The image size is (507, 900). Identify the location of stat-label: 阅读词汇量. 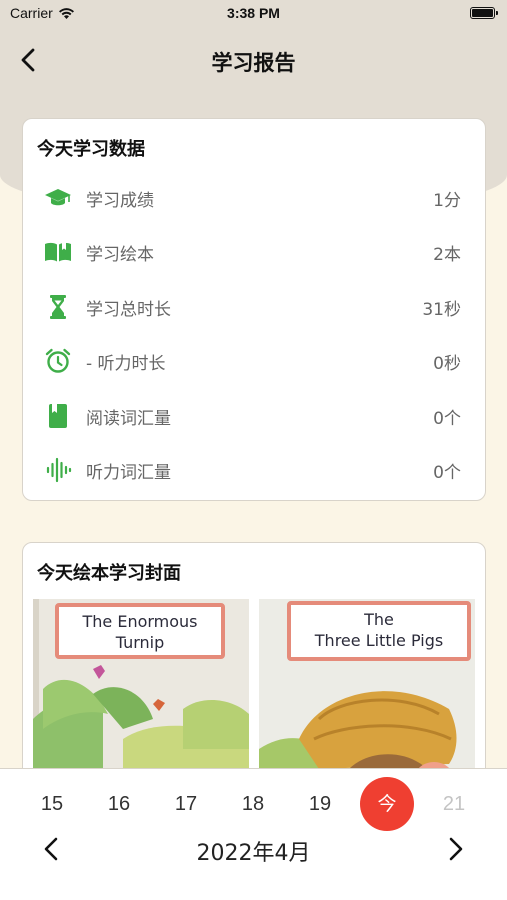
(128, 418).